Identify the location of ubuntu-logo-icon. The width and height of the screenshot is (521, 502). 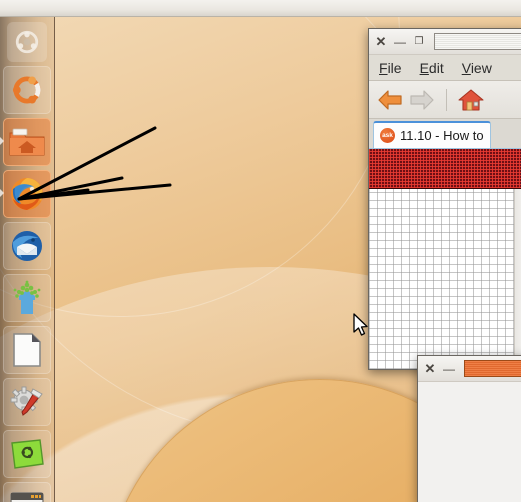
(26, 90).